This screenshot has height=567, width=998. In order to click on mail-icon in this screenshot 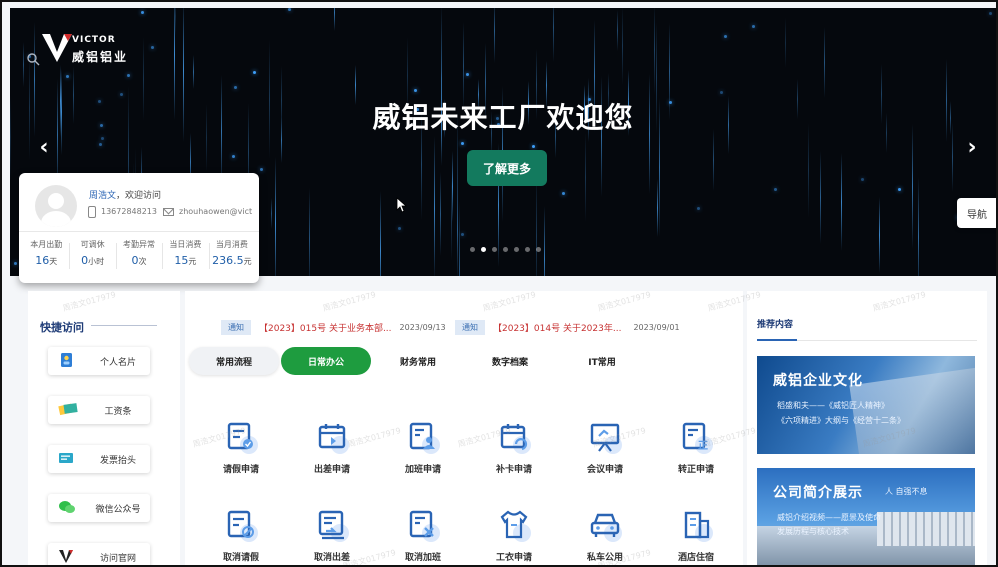, I will do `click(168, 212)`.